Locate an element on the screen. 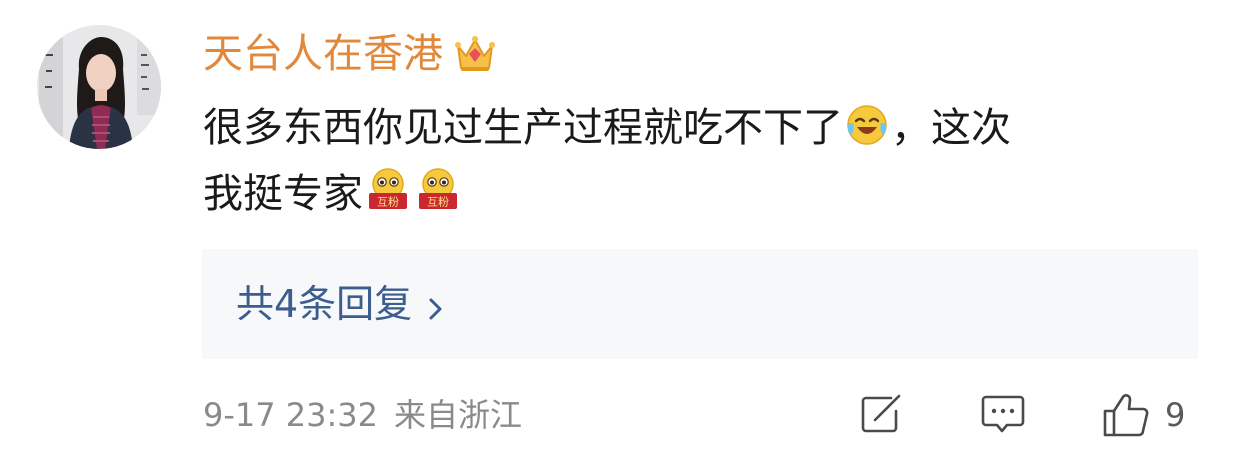 The width and height of the screenshot is (1236, 463). avatar-image is located at coordinates (99, 87).